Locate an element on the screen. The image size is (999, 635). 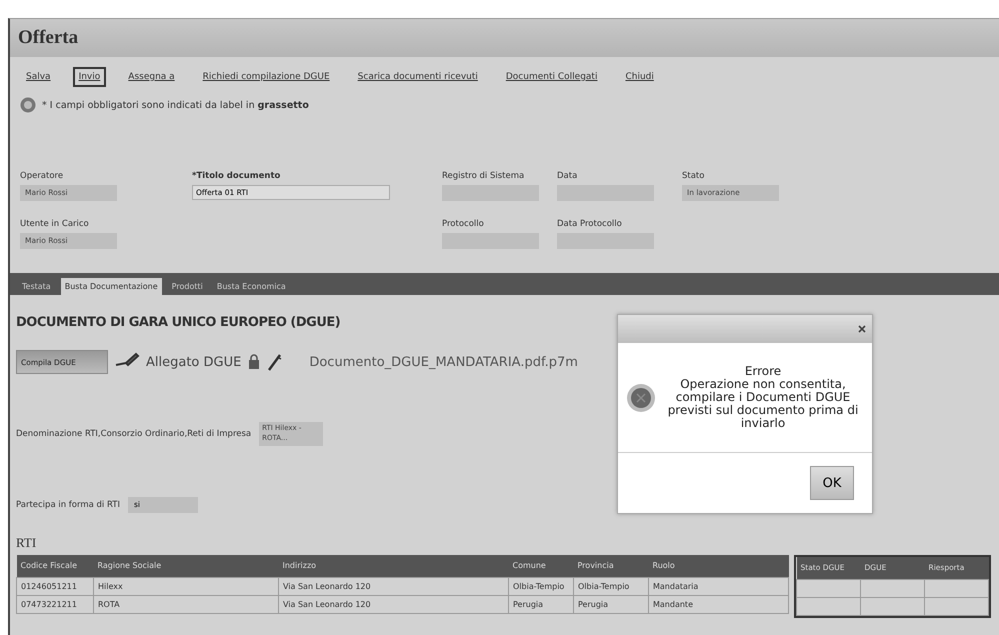
field-label: Data Protocollo is located at coordinates (590, 224).